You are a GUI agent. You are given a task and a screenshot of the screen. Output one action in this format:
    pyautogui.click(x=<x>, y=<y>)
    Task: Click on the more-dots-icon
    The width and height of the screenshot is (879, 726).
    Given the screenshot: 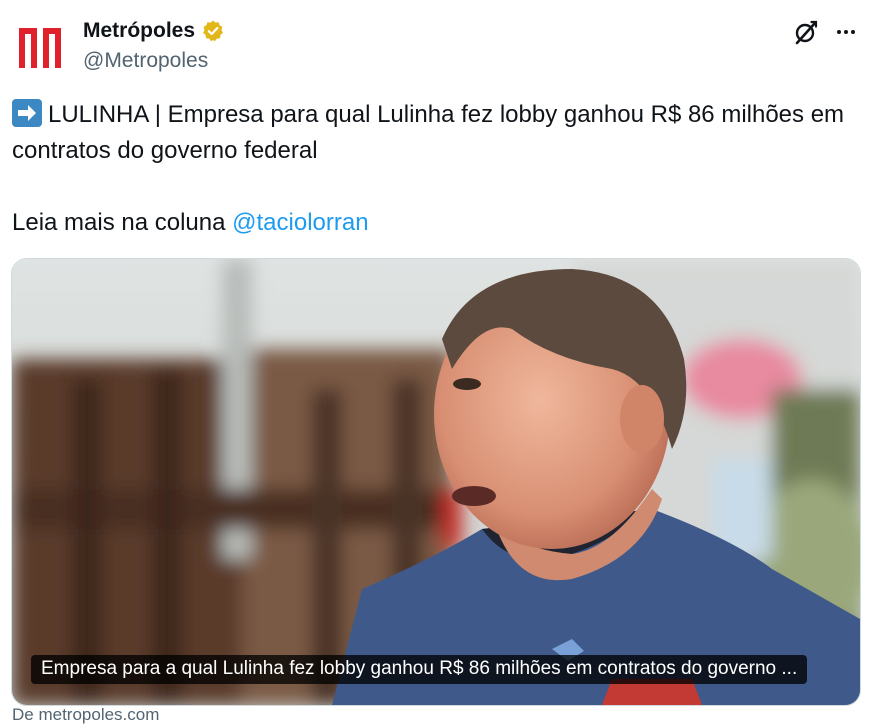 What is the action you would take?
    pyautogui.click(x=846, y=32)
    